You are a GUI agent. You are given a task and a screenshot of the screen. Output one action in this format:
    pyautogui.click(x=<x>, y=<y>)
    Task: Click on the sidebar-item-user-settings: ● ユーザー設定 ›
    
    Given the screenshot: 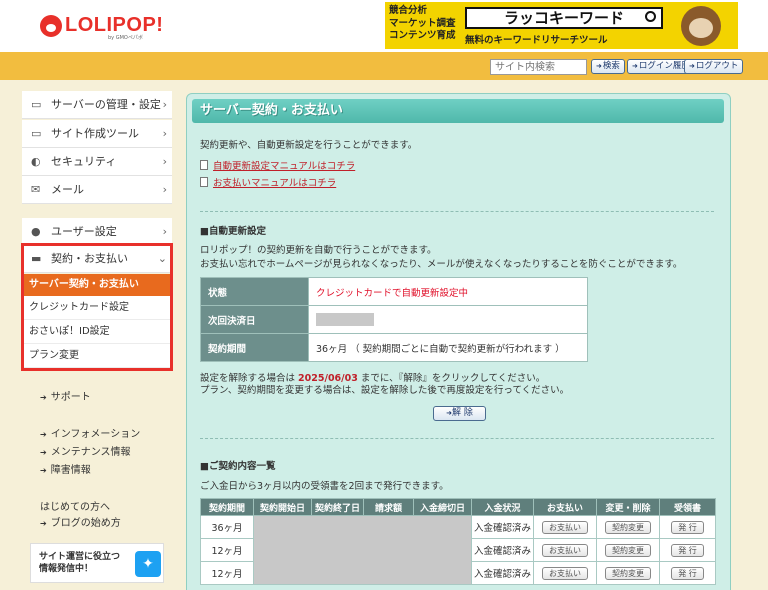 What is the action you would take?
    pyautogui.click(x=97, y=232)
    